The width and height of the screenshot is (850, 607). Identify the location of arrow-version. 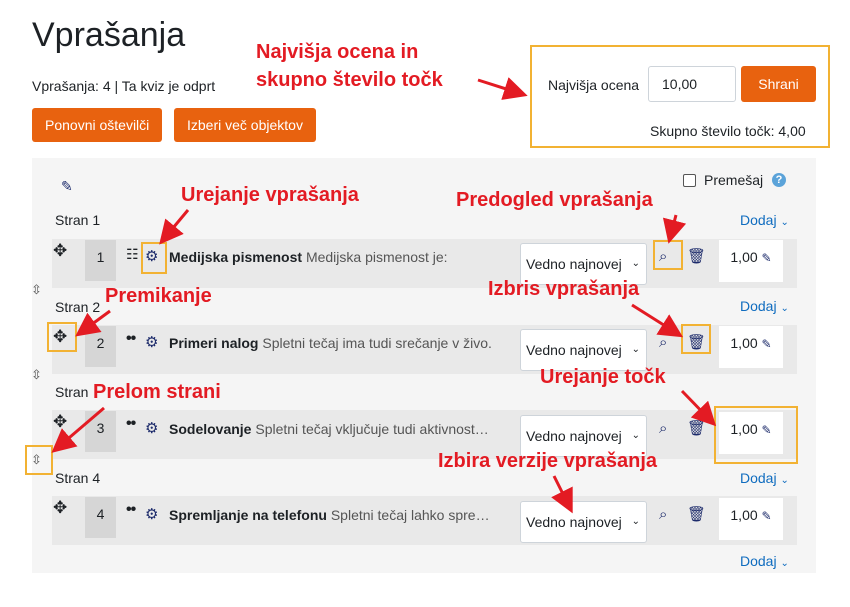
(562, 494).